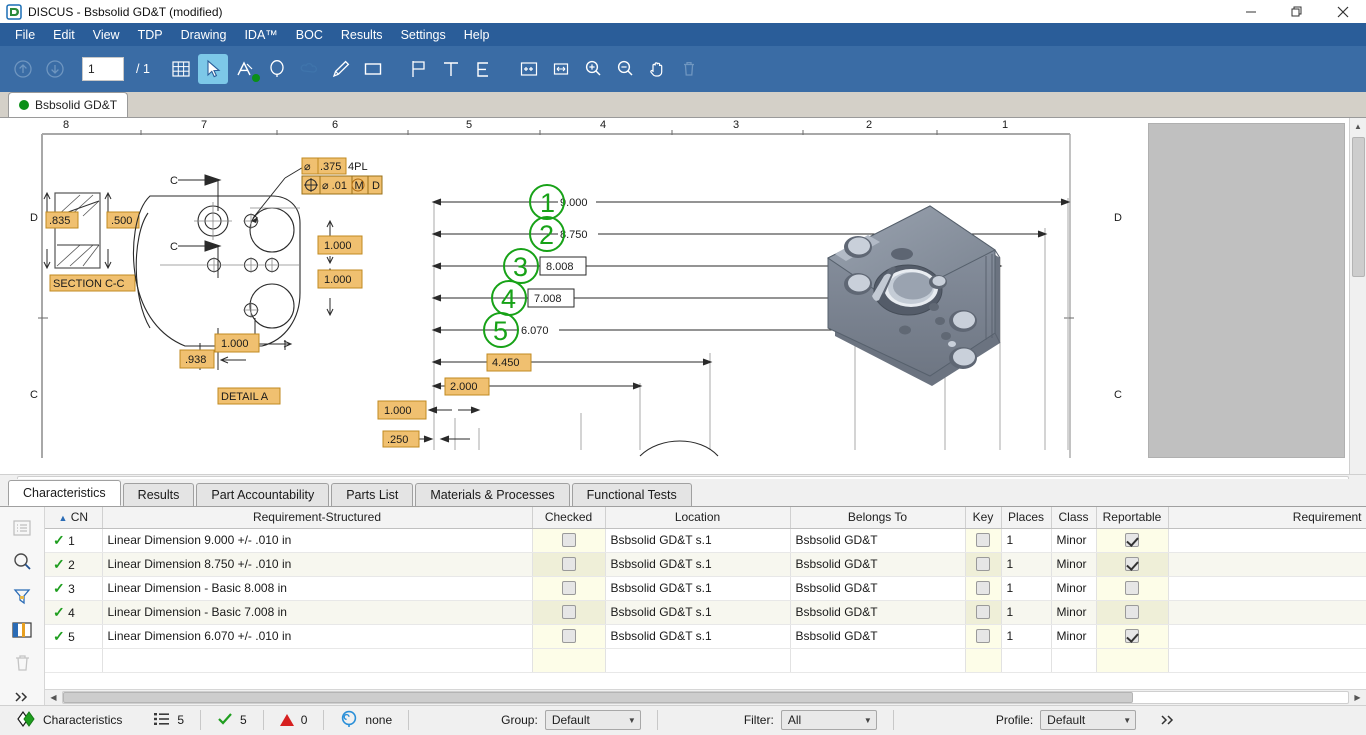 This screenshot has width=1366, height=735. What do you see at coordinates (593, 69) in the screenshot?
I see `zoom-in-icon` at bounding box center [593, 69].